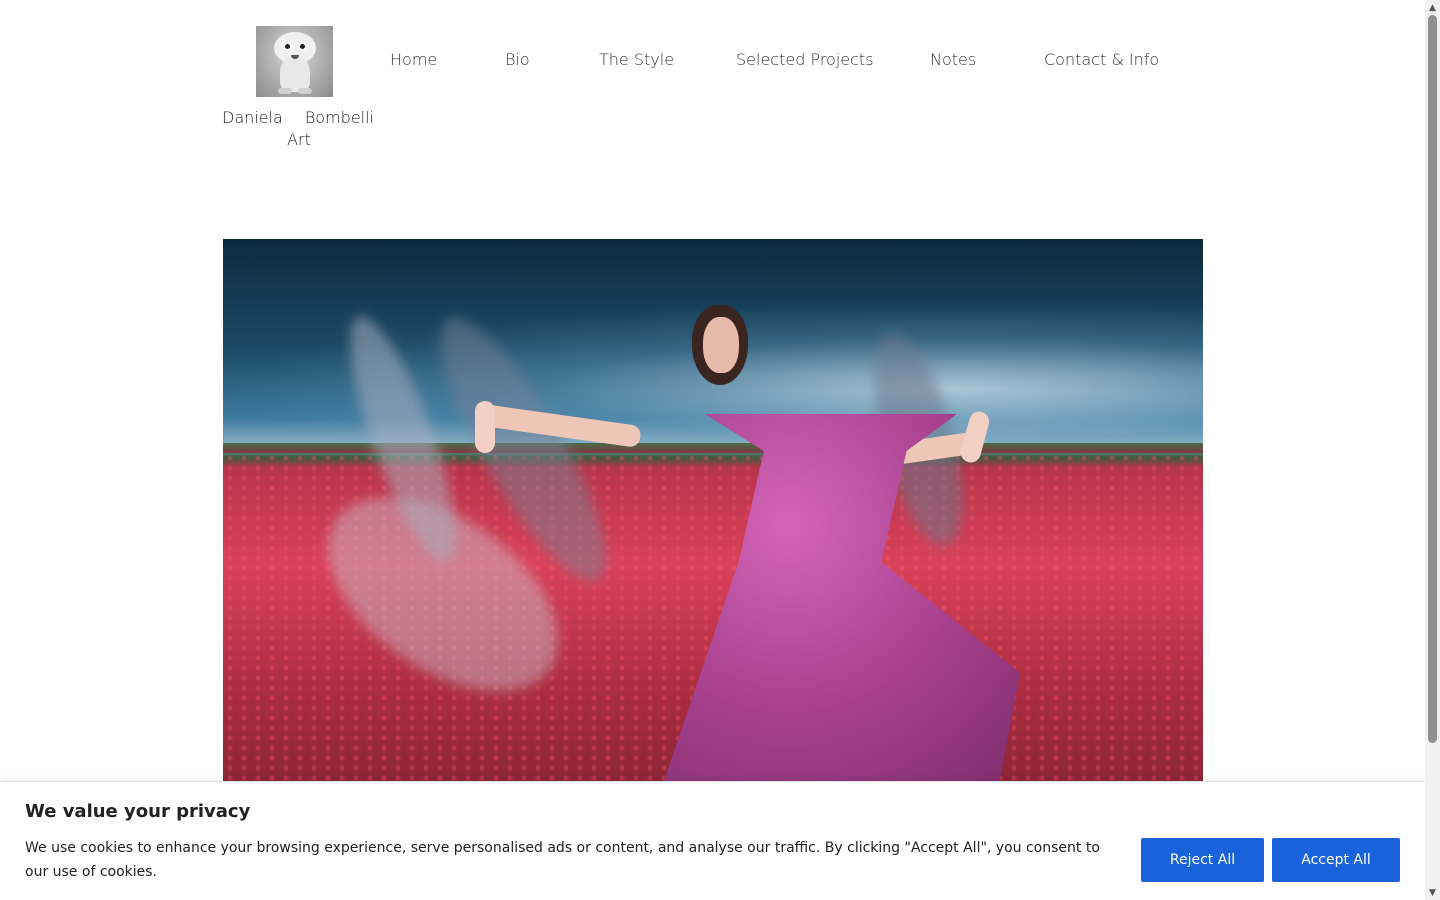 This screenshot has width=1440, height=900. I want to click on accept-all-button: Accept All, so click(1336, 860).